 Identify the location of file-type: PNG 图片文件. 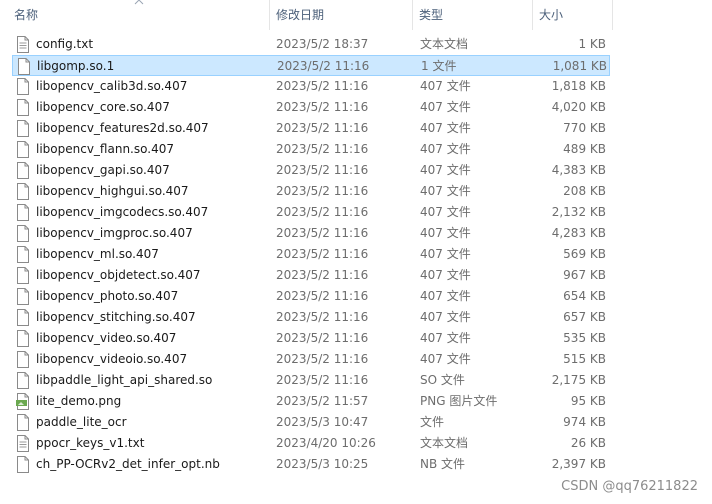
(459, 401).